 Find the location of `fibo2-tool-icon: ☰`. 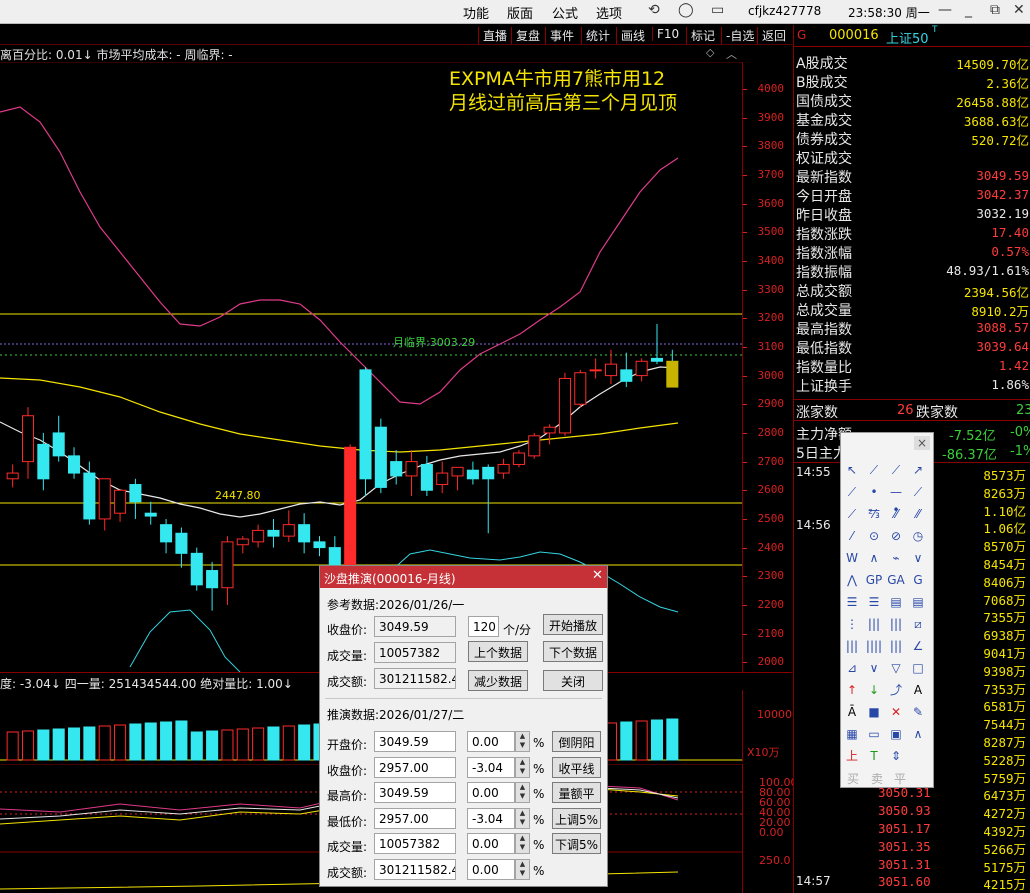

fibo2-tool-icon: ☰ is located at coordinates (874, 602).